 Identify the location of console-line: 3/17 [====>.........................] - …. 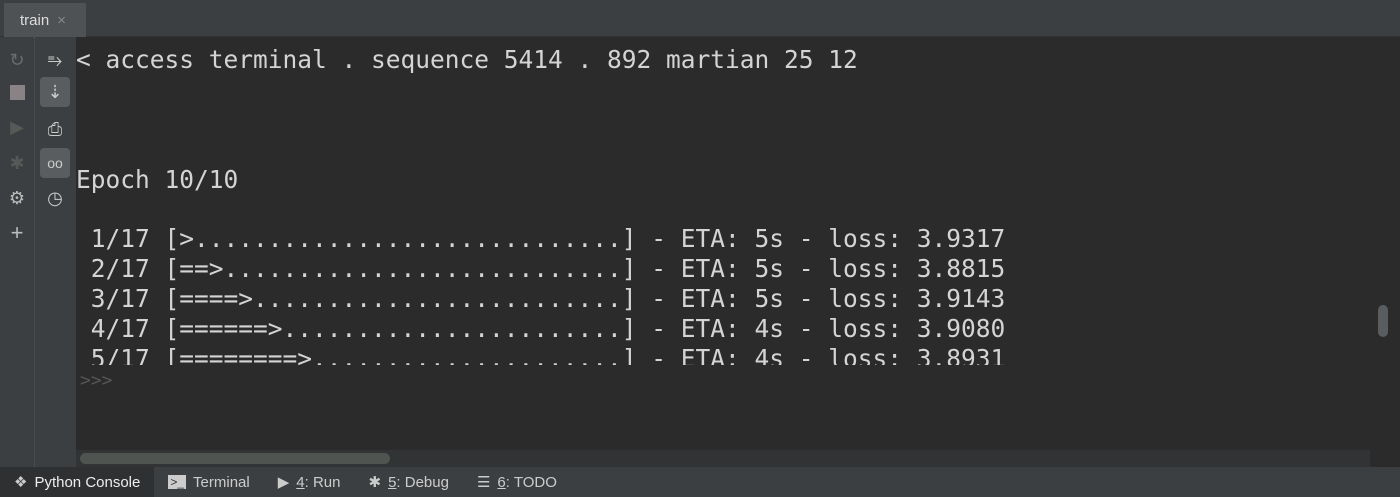
(541, 298).